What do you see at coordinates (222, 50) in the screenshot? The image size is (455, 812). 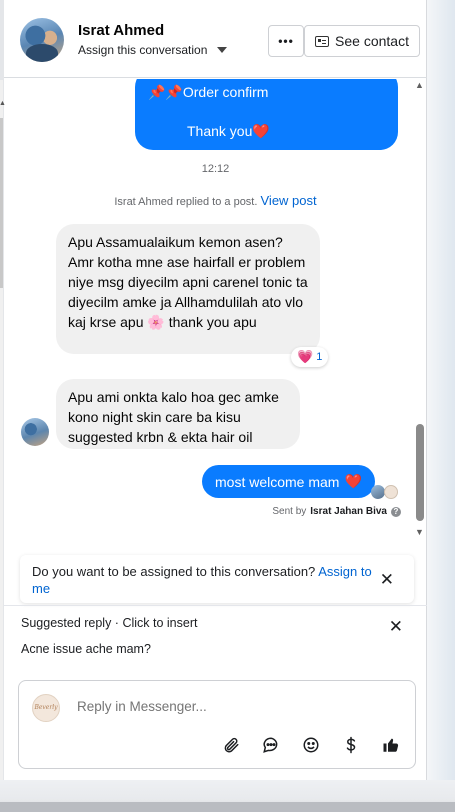 I see `caret-down-icon` at bounding box center [222, 50].